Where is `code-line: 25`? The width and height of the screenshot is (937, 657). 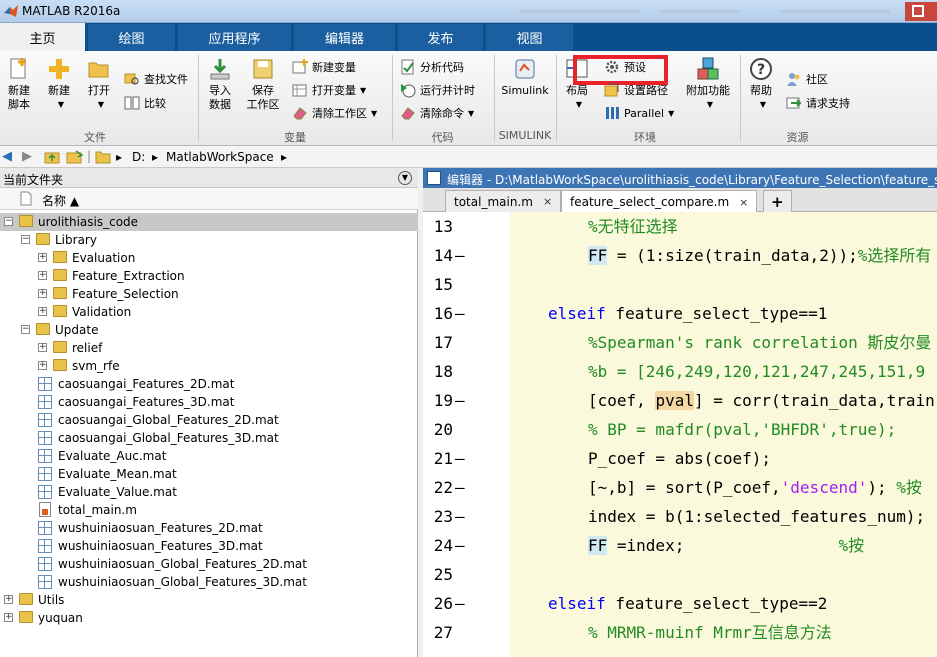
code-line: 25 is located at coordinates (680, 574).